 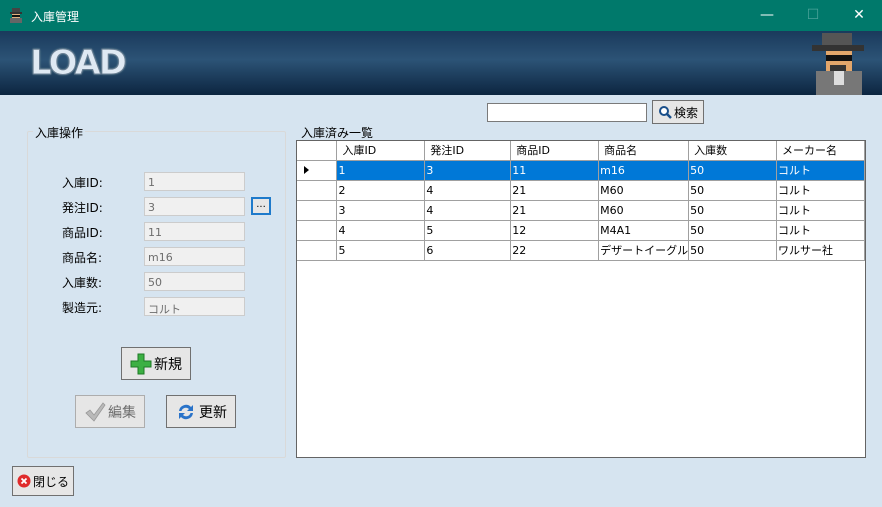 I want to click on table-cell: 2, so click(x=381, y=190).